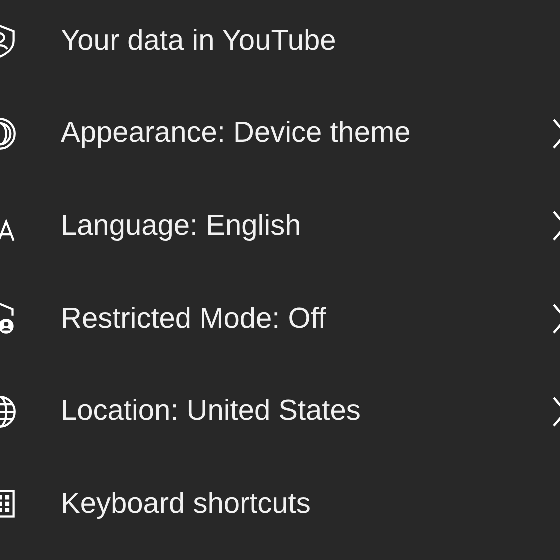 Image resolution: width=560 pixels, height=560 pixels. What do you see at coordinates (199, 41) in the screenshot?
I see `settings-label: Your data in YouTube` at bounding box center [199, 41].